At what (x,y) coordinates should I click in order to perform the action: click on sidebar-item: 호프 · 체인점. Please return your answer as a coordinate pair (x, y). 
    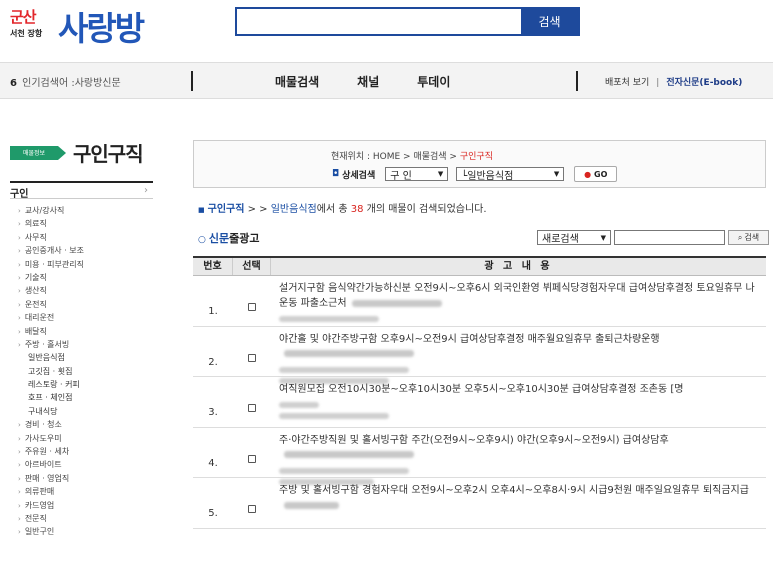
    Looking at the image, I should click on (51, 398).